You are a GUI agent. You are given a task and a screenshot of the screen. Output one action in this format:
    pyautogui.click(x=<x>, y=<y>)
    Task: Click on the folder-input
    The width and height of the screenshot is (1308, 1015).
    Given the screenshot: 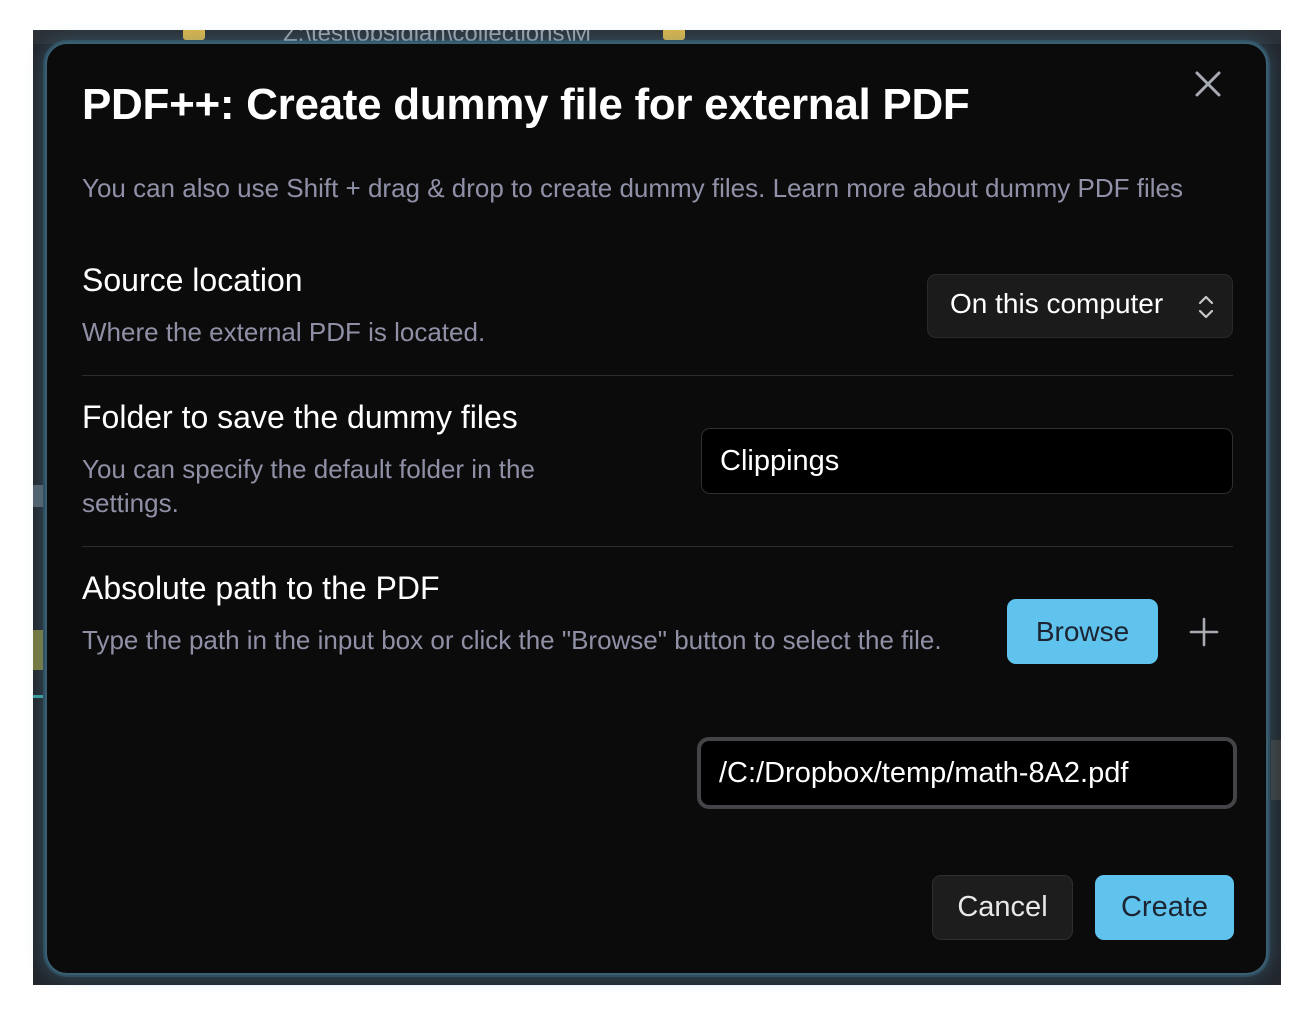 What is the action you would take?
    pyautogui.click(x=967, y=461)
    